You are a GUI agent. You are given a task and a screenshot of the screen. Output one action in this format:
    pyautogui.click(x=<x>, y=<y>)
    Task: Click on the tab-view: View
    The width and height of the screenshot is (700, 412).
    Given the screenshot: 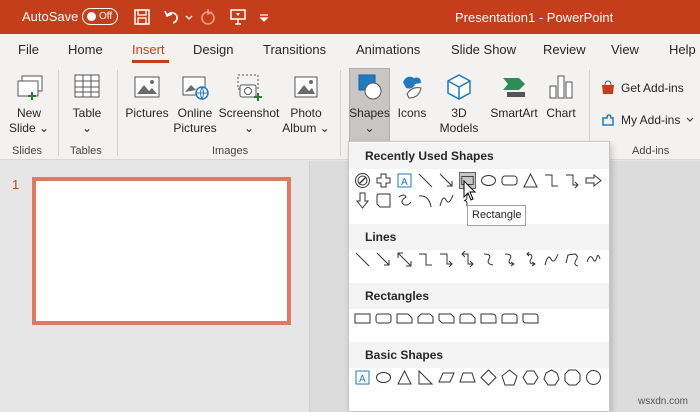 What is the action you would take?
    pyautogui.click(x=625, y=49)
    